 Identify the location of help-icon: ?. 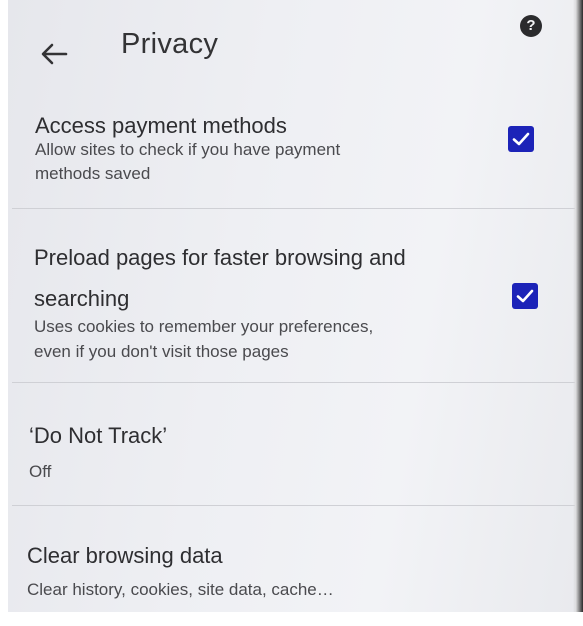
(531, 26).